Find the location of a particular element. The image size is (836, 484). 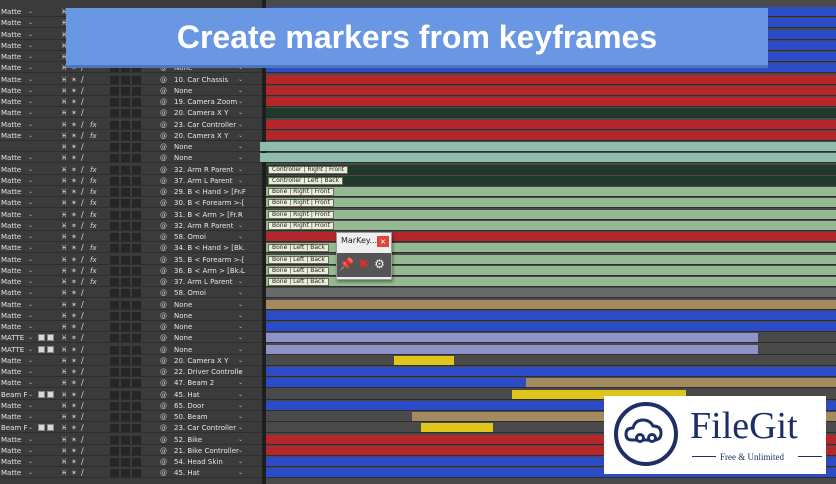

layer-row: Matte ⌄ ♓ ✶ ∕ fx @20. Camera X Y ⌄ is located at coordinates (131, 136).